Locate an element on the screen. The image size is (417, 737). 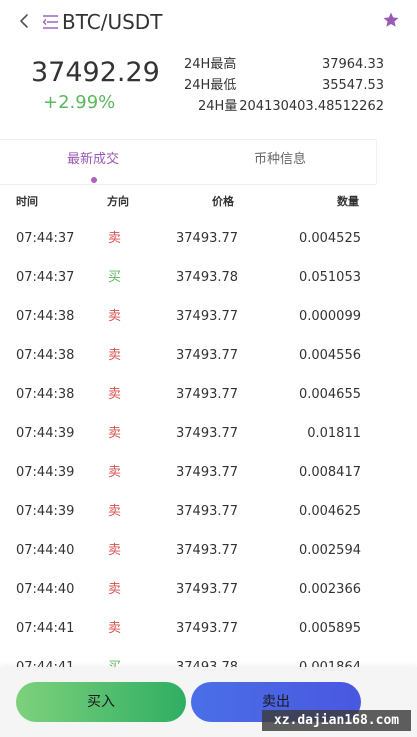
table-row: 07:44:38 卖 37493.77 0.004655 is located at coordinates (208, 395).